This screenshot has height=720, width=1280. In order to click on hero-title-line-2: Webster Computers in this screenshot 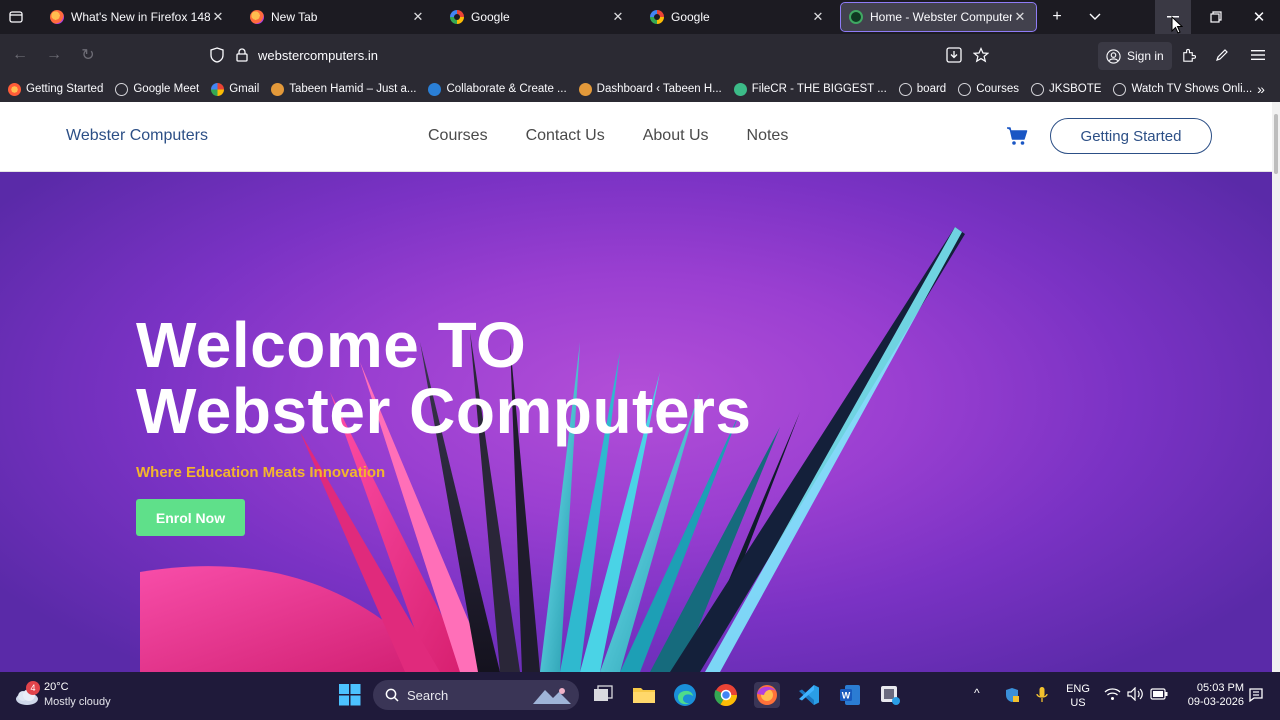, I will do `click(444, 411)`.